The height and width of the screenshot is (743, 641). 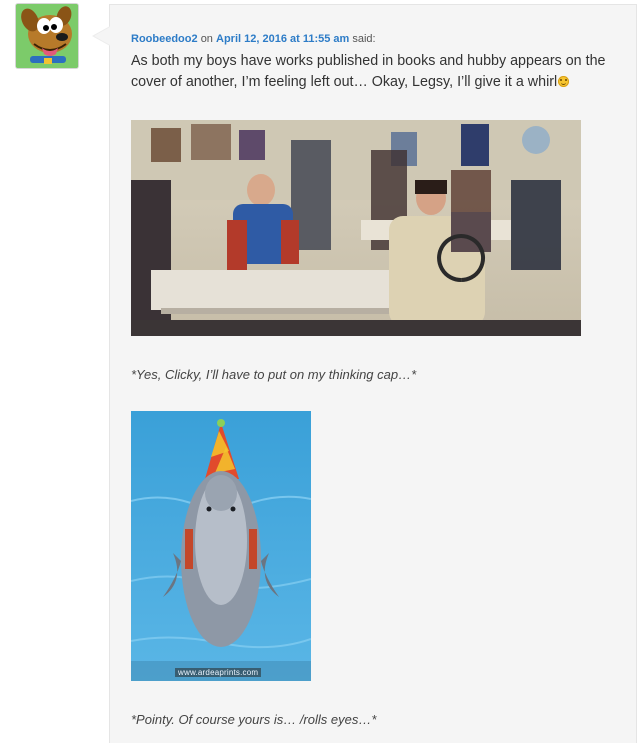 I want to click on image-watermark: www.ardeaprints.com, so click(x=218, y=672).